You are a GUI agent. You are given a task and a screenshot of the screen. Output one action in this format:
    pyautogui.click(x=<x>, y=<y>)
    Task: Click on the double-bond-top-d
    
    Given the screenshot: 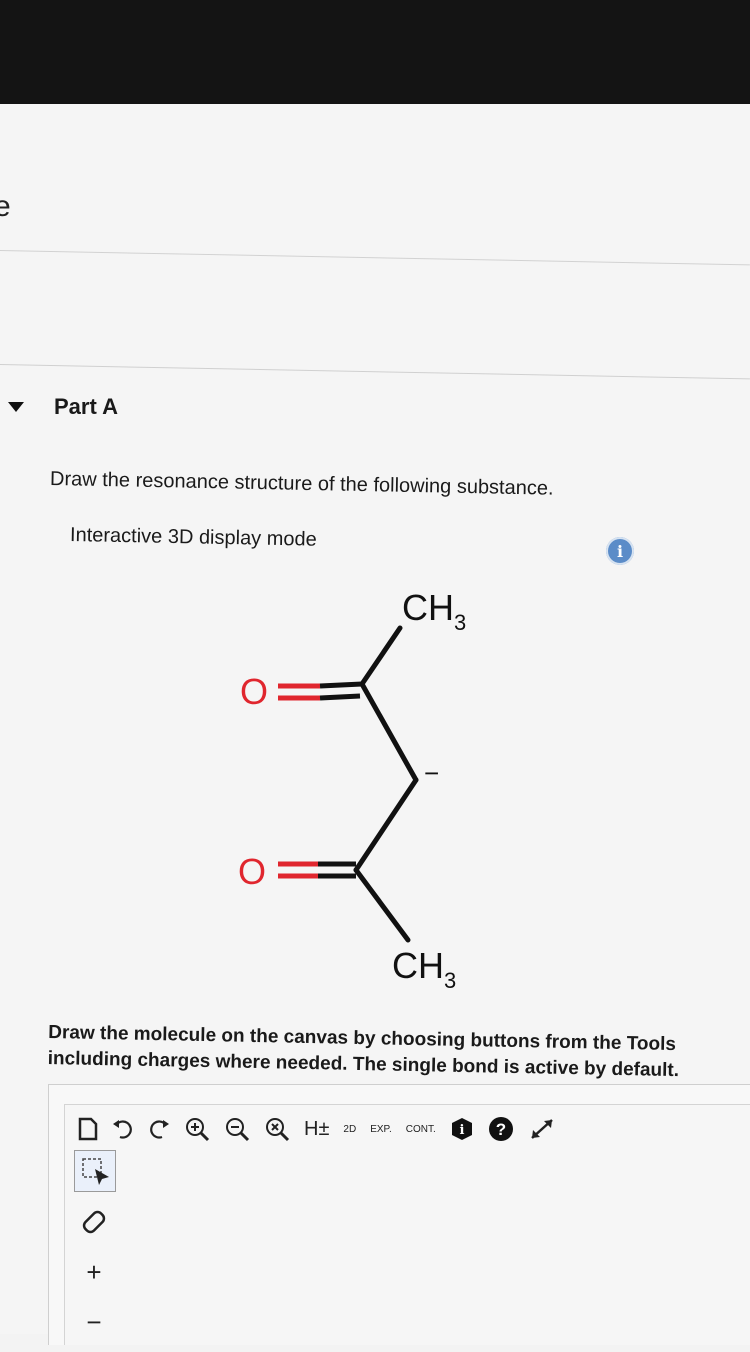 What is the action you would take?
    pyautogui.click(x=340, y=697)
    